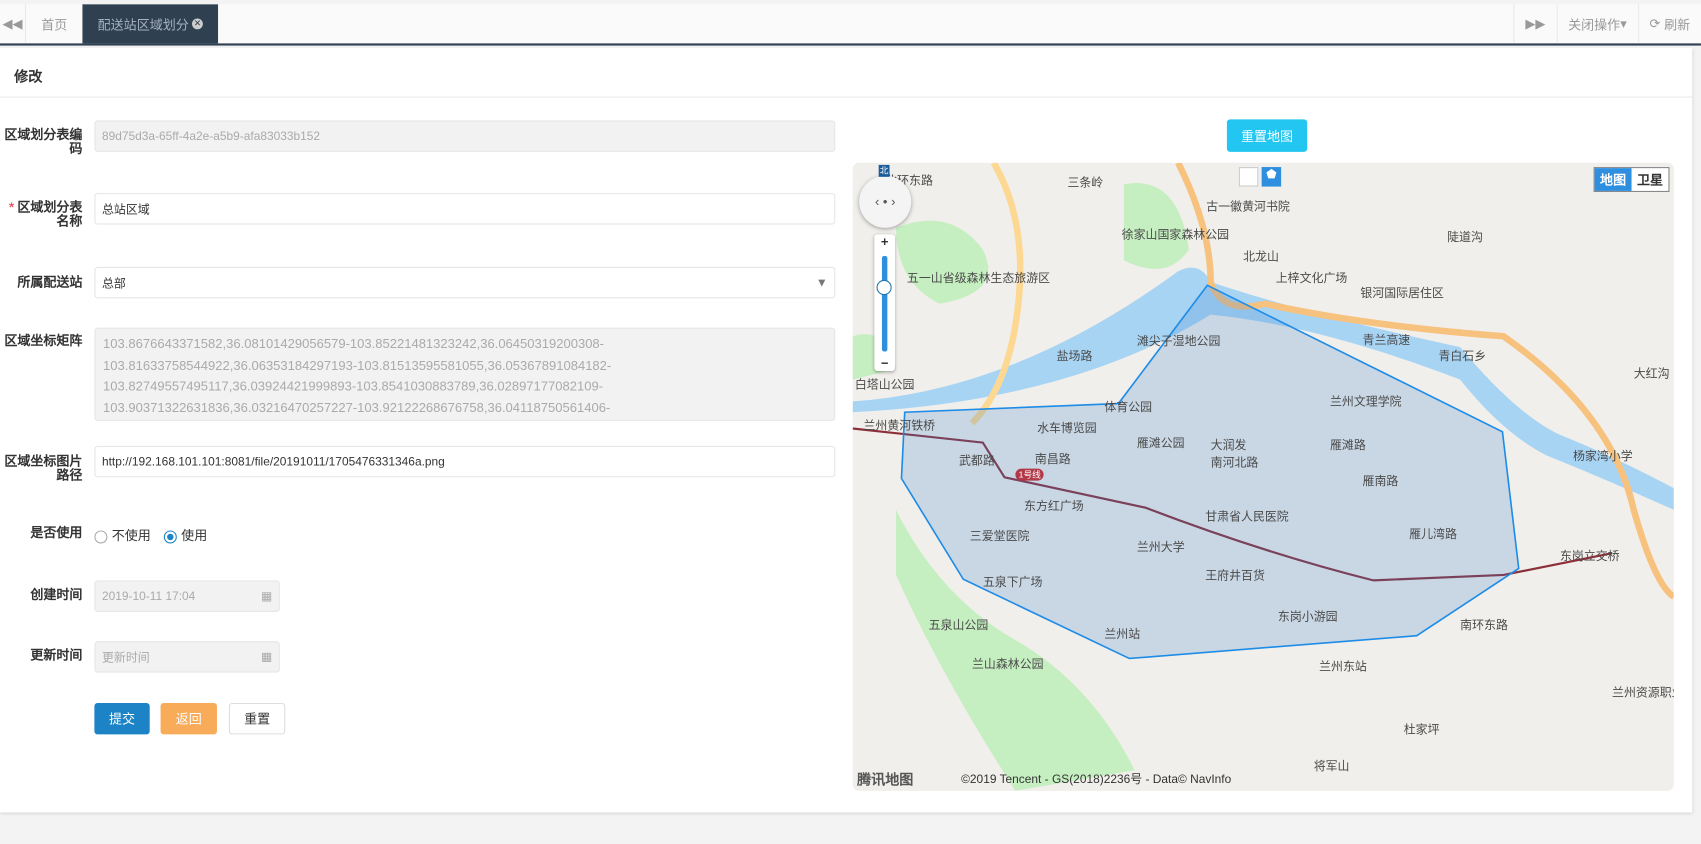 This screenshot has height=844, width=1701. Describe the element at coordinates (465, 282) in the screenshot. I see `station-select: 总部 ▼` at that location.